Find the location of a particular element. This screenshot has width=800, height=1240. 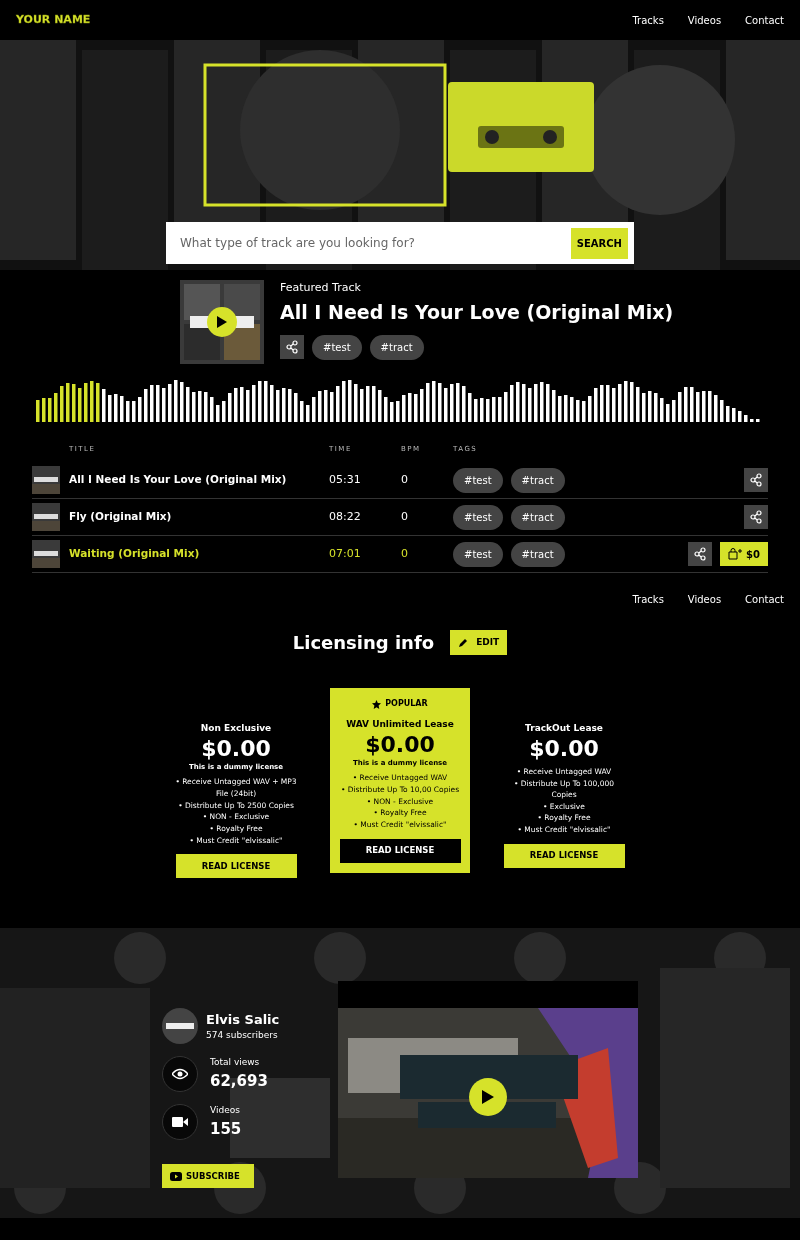

plan-name: WAV Unlimited Lease is located at coordinates (400, 724).